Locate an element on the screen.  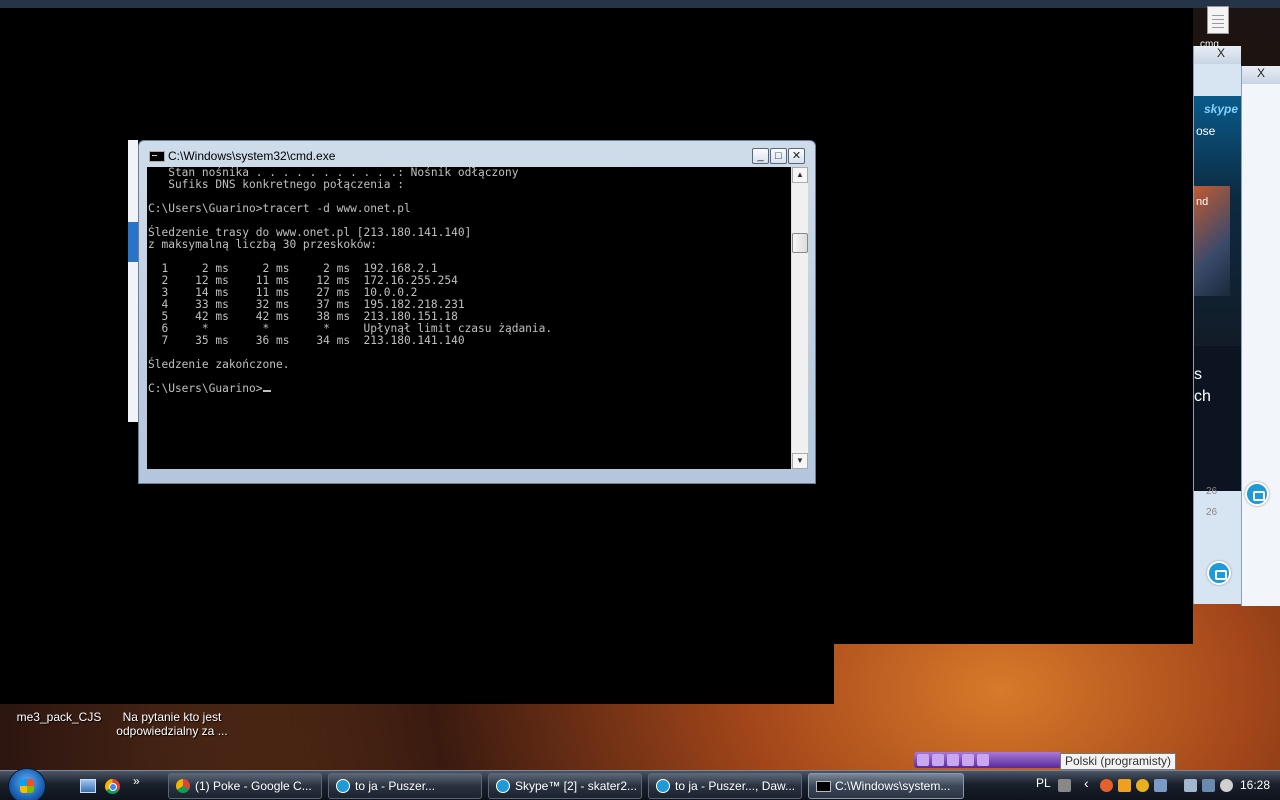
selection-highlight is located at coordinates (133, 242).